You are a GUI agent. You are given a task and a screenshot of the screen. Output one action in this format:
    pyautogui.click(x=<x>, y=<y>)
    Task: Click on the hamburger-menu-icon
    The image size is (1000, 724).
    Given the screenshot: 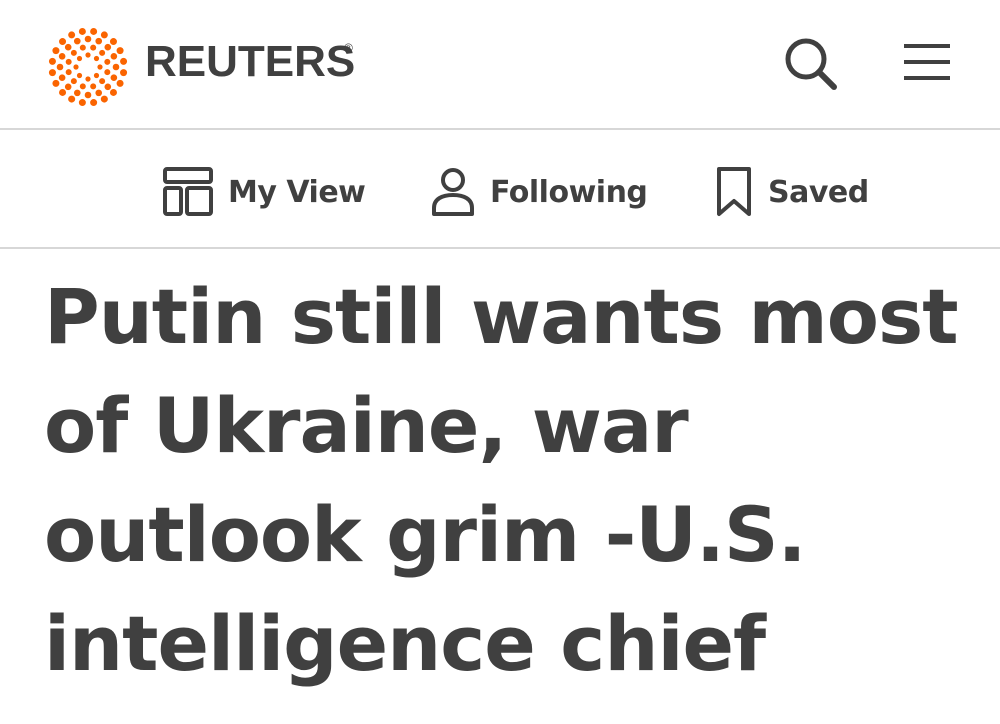 What is the action you would take?
    pyautogui.click(x=927, y=62)
    